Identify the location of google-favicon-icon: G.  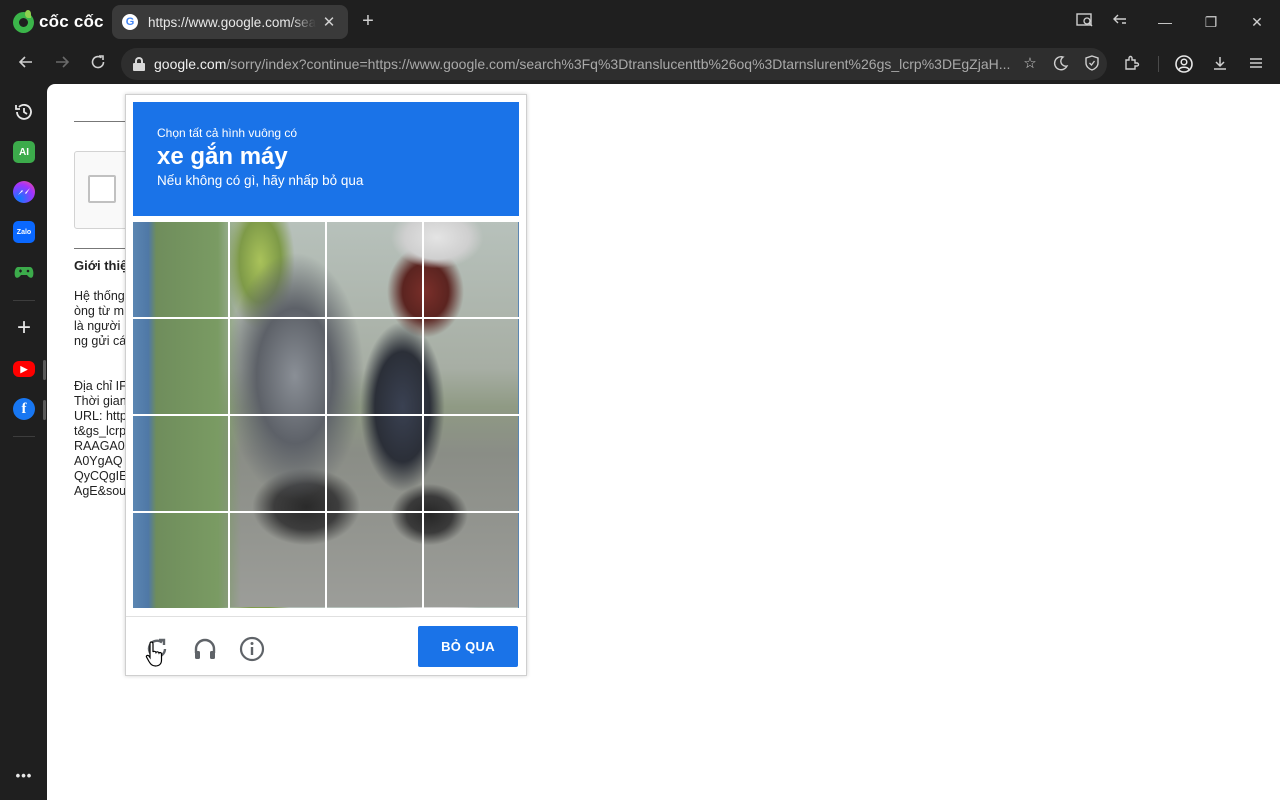
(130, 22).